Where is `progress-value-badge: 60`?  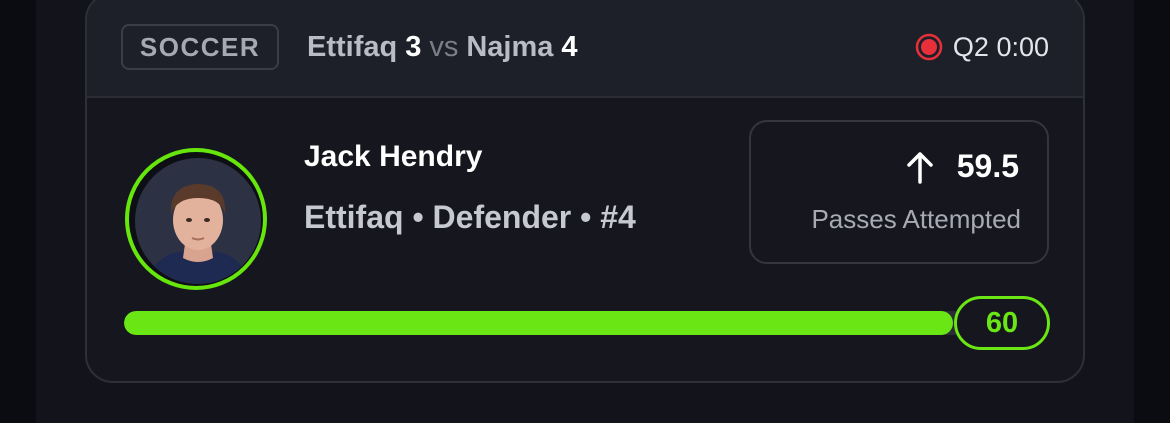
progress-value-badge: 60 is located at coordinates (1002, 323).